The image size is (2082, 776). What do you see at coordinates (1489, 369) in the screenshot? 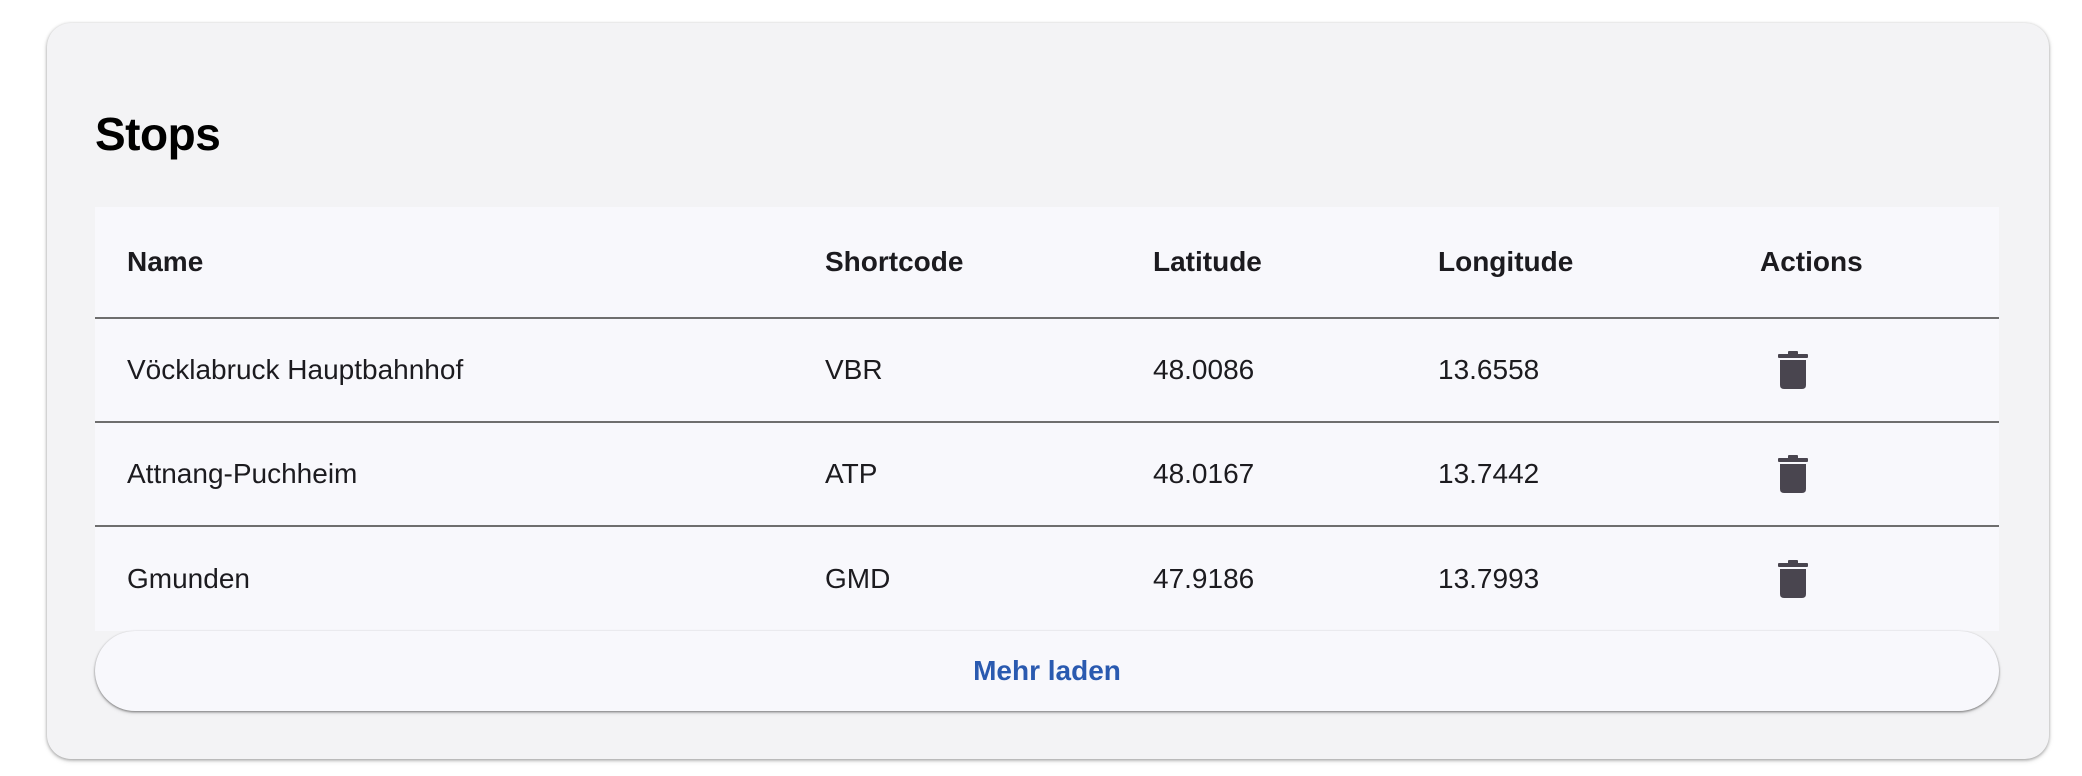
I see `stop-longitude: 13.6558` at bounding box center [1489, 369].